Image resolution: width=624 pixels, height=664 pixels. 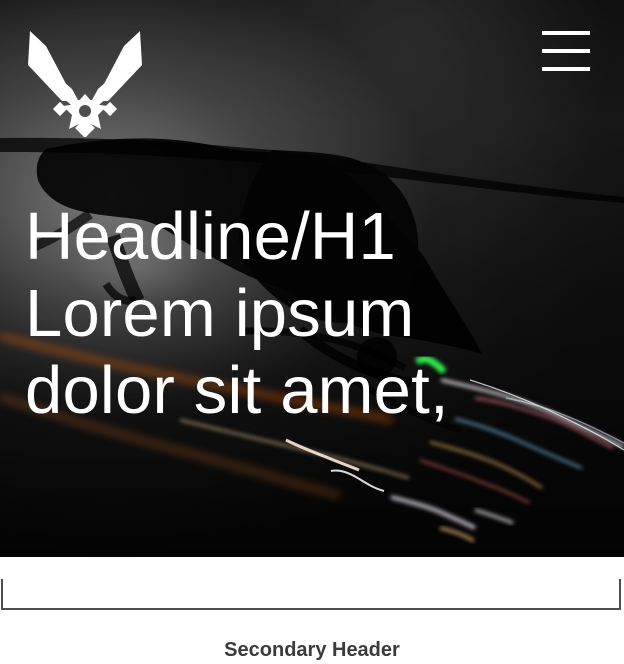 I want to click on content-divider-box, so click(x=311, y=594).